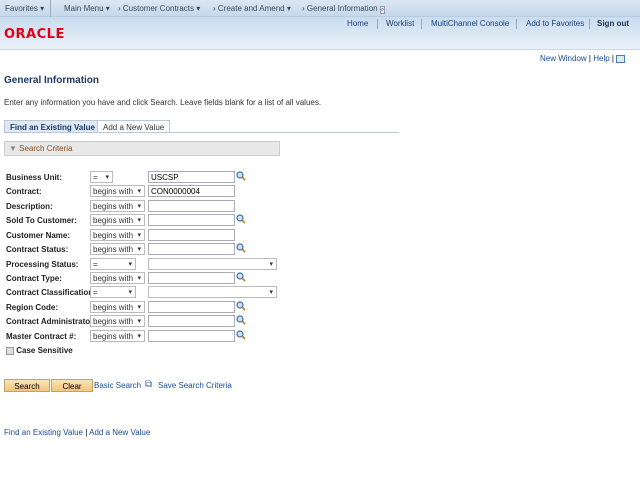 This screenshot has height=480, width=640. I want to click on field-label: Contract Administrator:, so click(51, 321).